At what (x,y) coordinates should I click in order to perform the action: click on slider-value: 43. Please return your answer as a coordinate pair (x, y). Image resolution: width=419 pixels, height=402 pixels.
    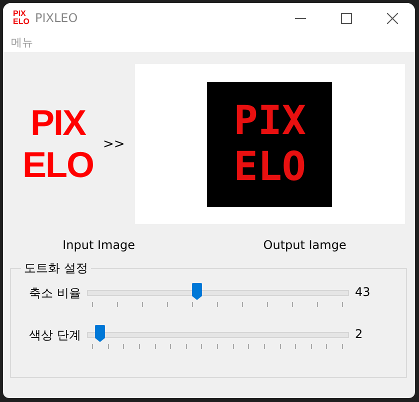
    Looking at the image, I should click on (362, 292).